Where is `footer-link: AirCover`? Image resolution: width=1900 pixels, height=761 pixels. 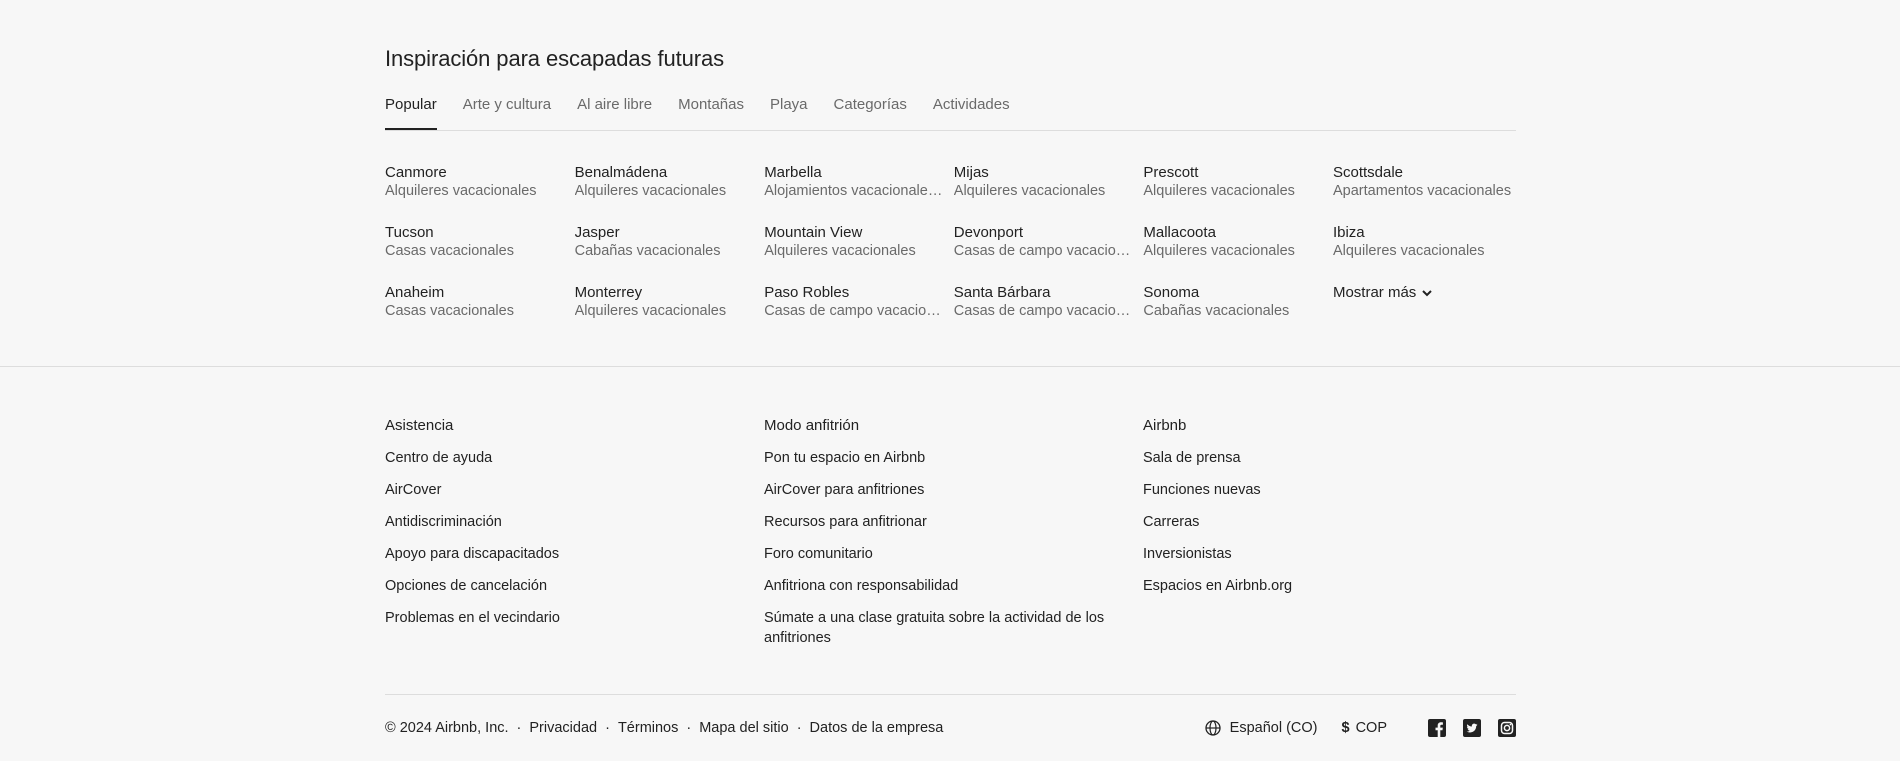
footer-link: AirCover is located at coordinates (560, 490).